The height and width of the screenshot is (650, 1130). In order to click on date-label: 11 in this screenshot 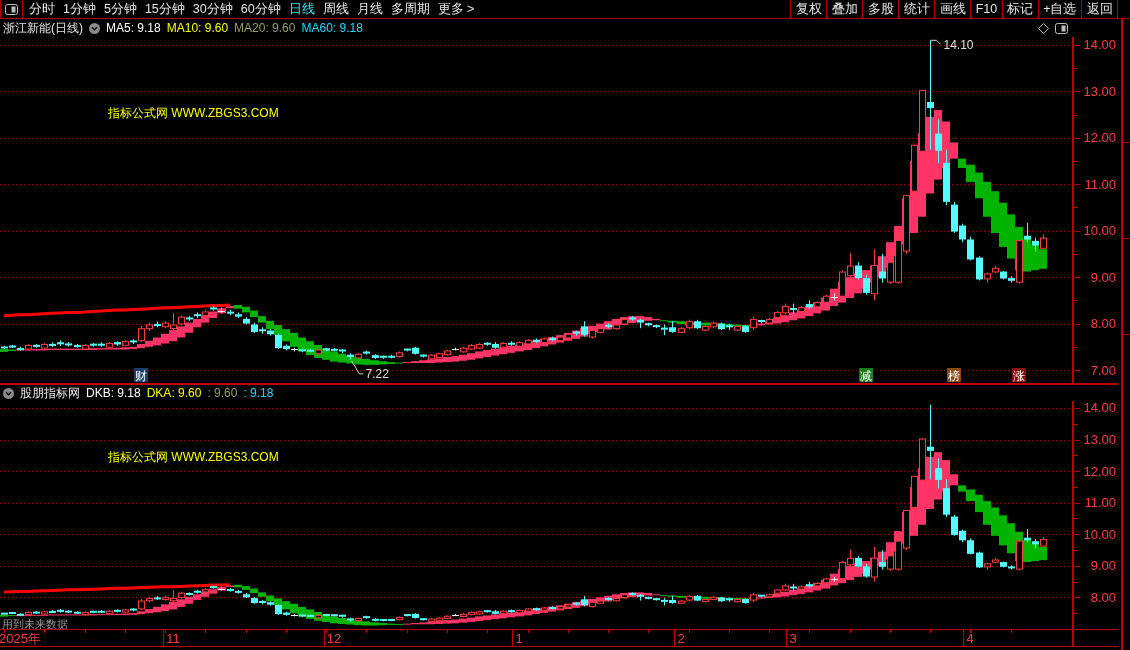, I will do `click(173, 638)`.